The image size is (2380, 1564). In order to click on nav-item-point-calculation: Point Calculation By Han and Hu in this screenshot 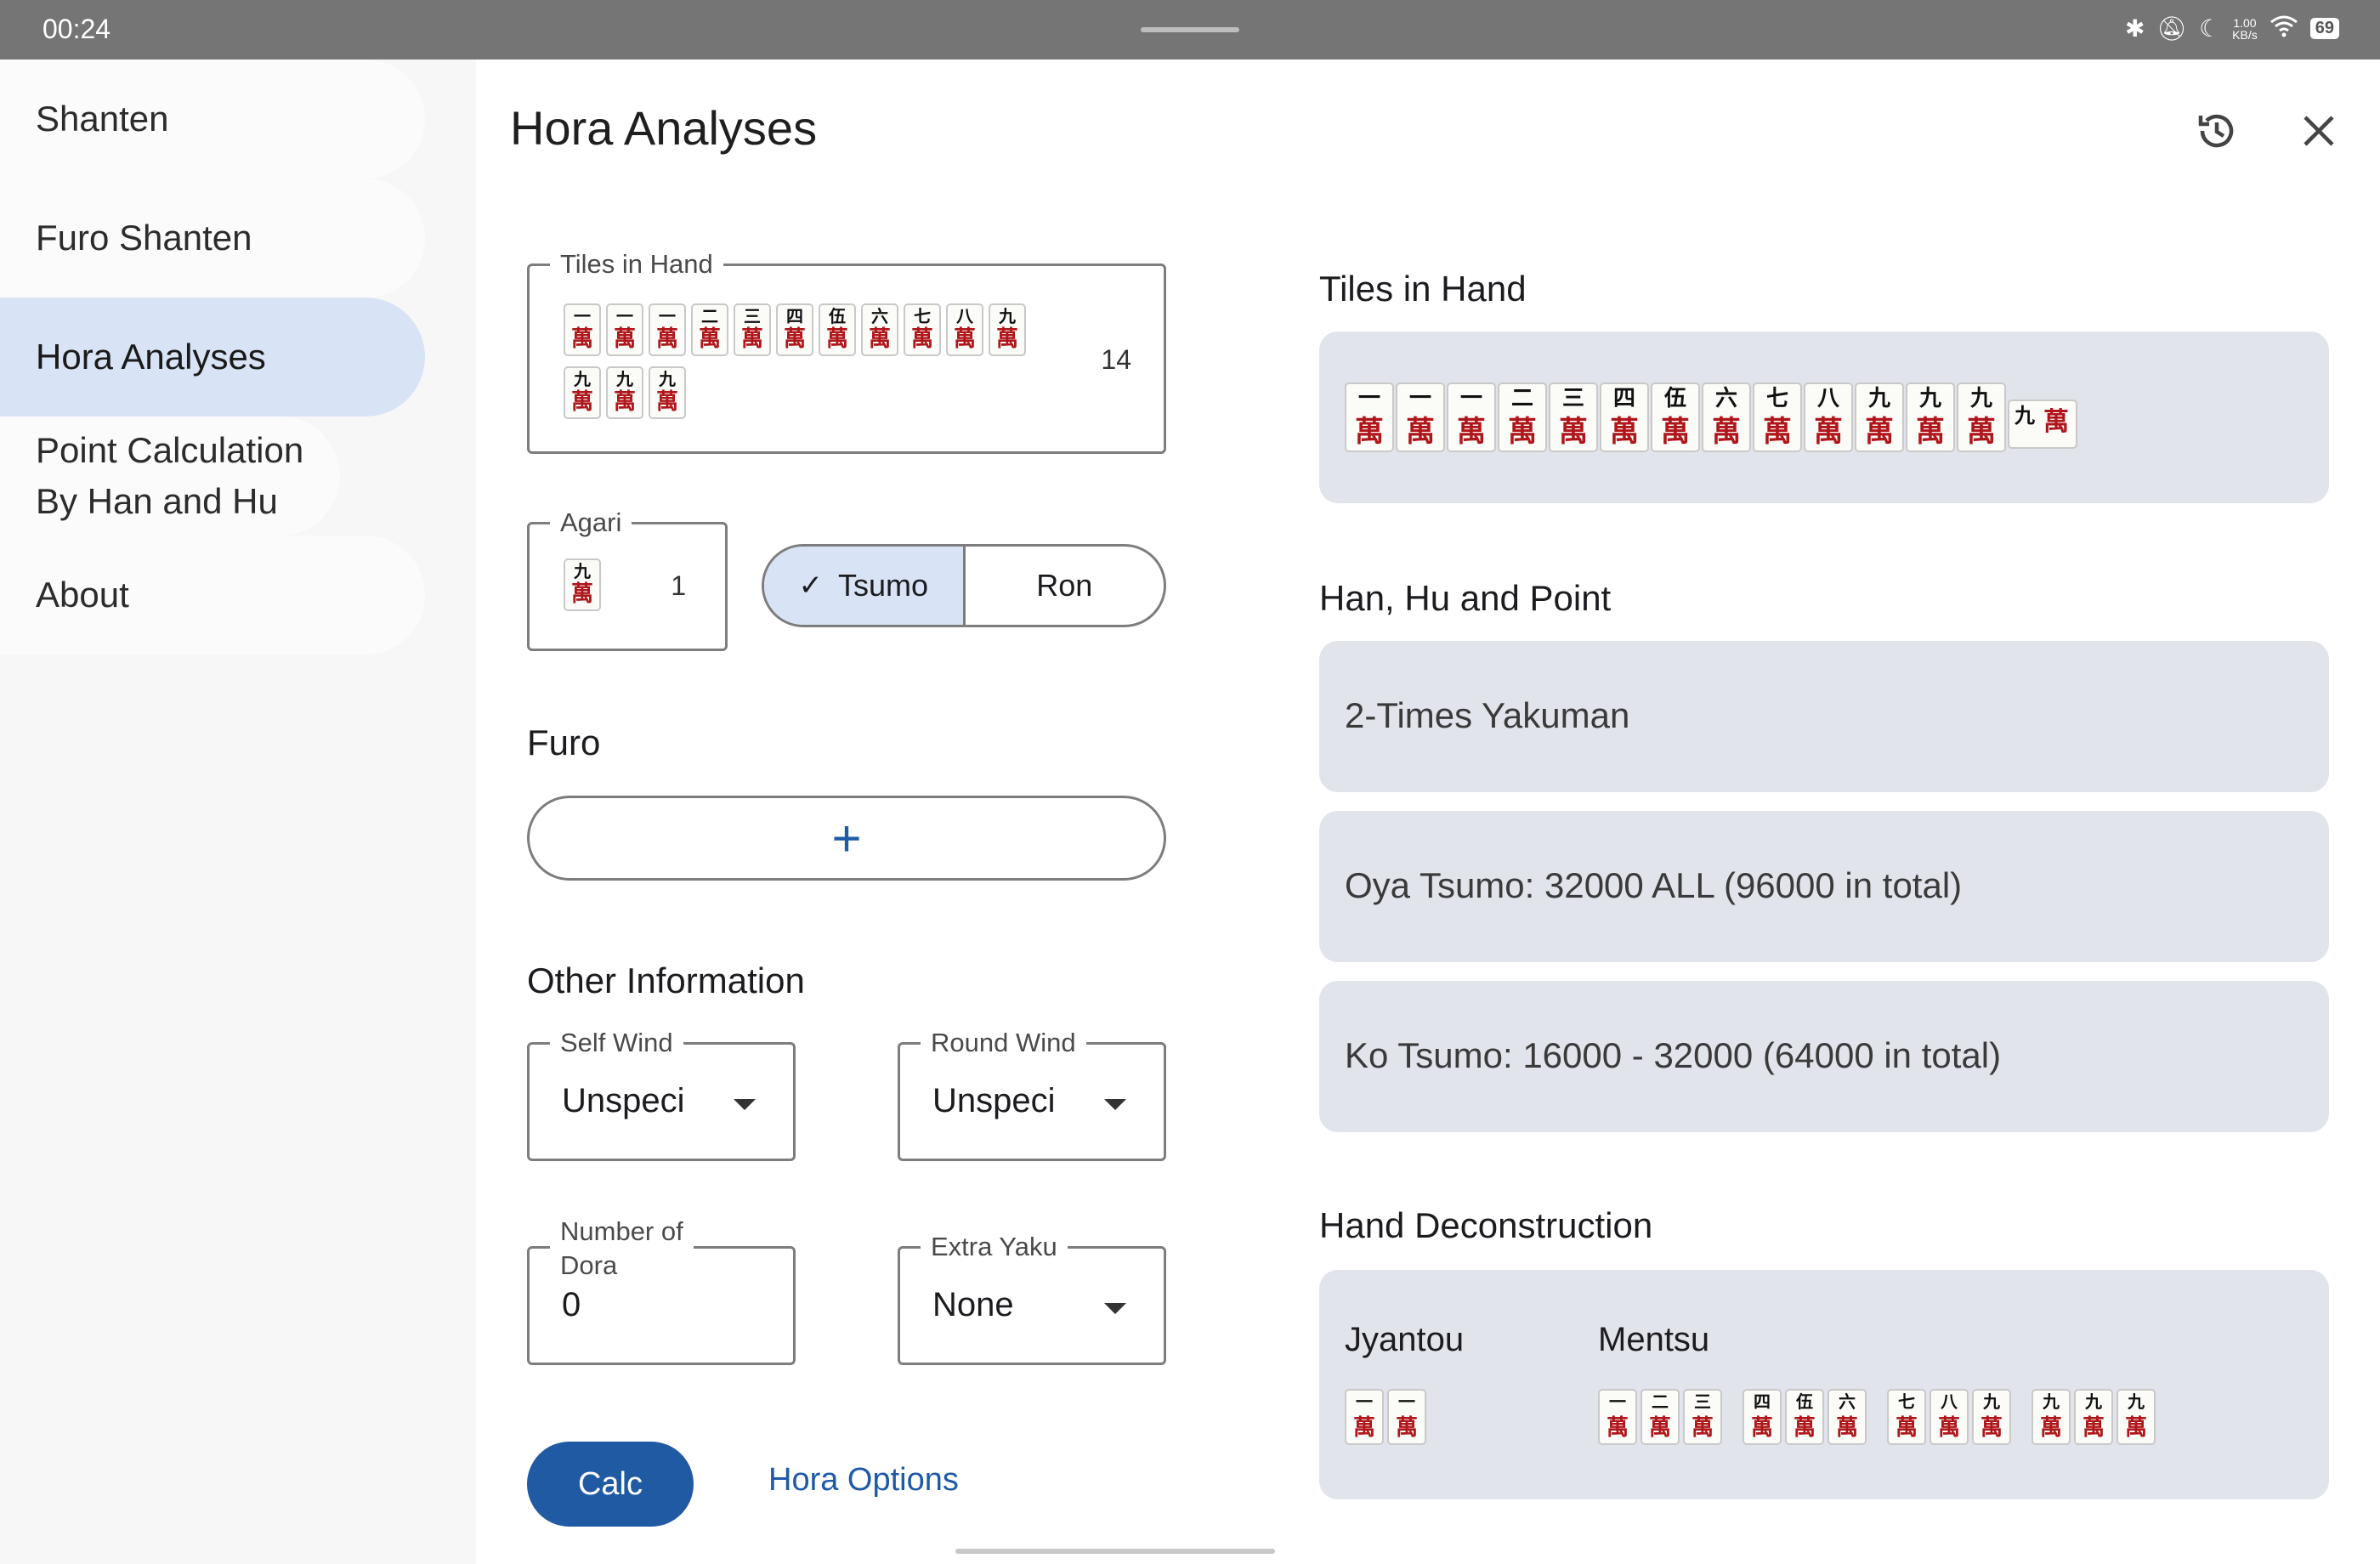, I will do `click(170, 476)`.